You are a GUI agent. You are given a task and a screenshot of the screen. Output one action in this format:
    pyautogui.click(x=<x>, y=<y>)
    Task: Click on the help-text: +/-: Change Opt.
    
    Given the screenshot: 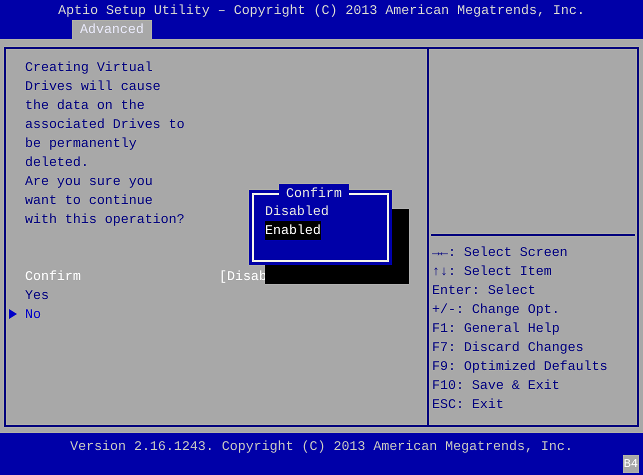 What is the action you would take?
    pyautogui.click(x=496, y=310)
    